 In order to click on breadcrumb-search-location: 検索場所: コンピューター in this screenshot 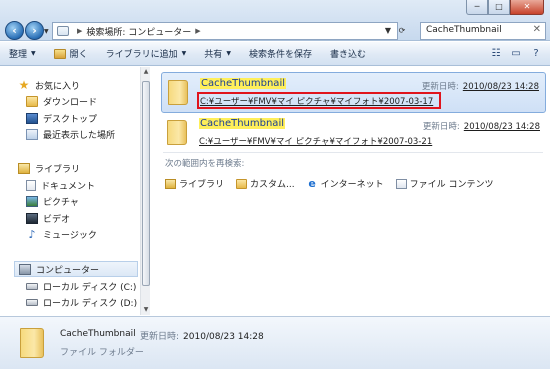, I will do `click(138, 31)`.